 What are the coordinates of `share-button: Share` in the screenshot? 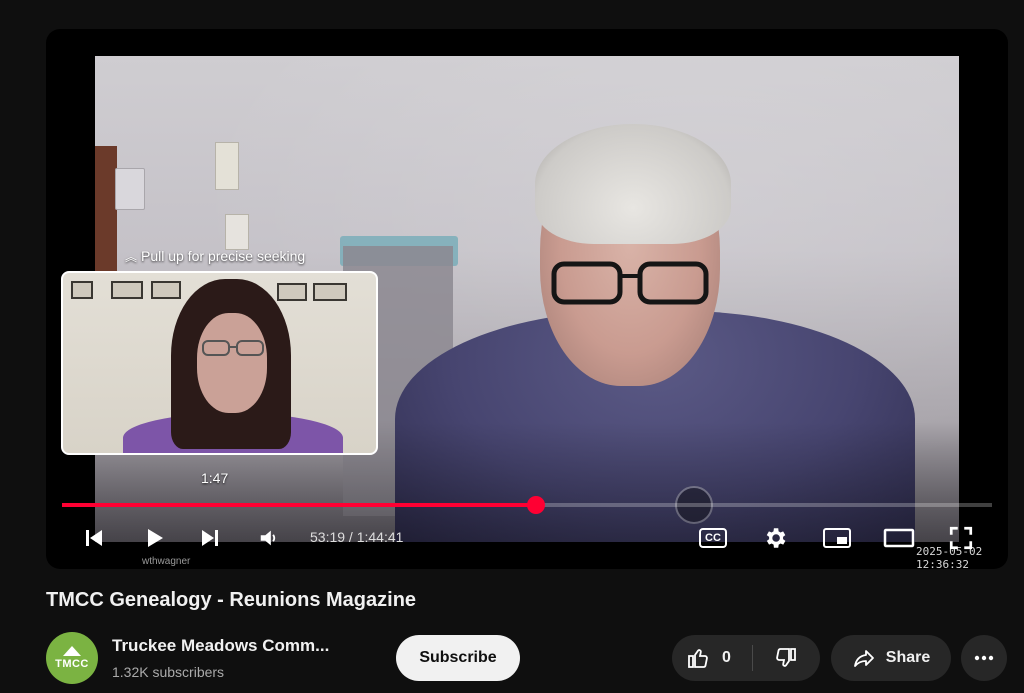 It's located at (891, 658).